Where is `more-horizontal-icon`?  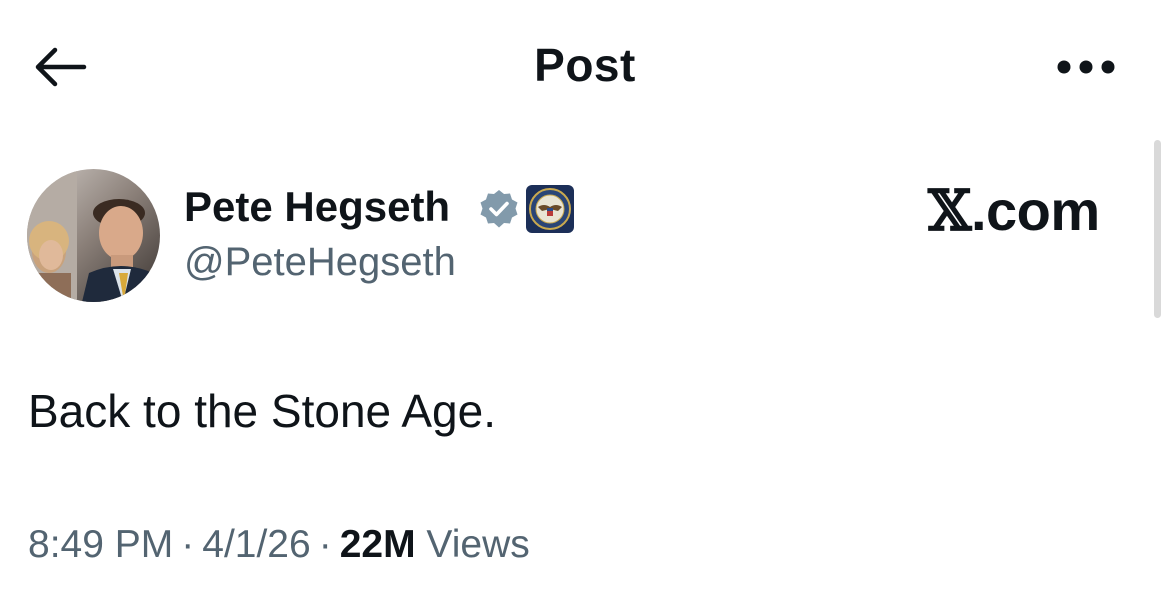 more-horizontal-icon is located at coordinates (1086, 67).